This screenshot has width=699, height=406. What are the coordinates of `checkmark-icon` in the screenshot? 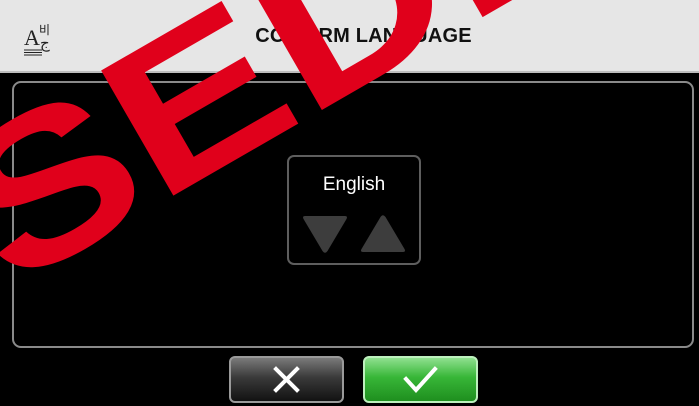 It's located at (420, 379).